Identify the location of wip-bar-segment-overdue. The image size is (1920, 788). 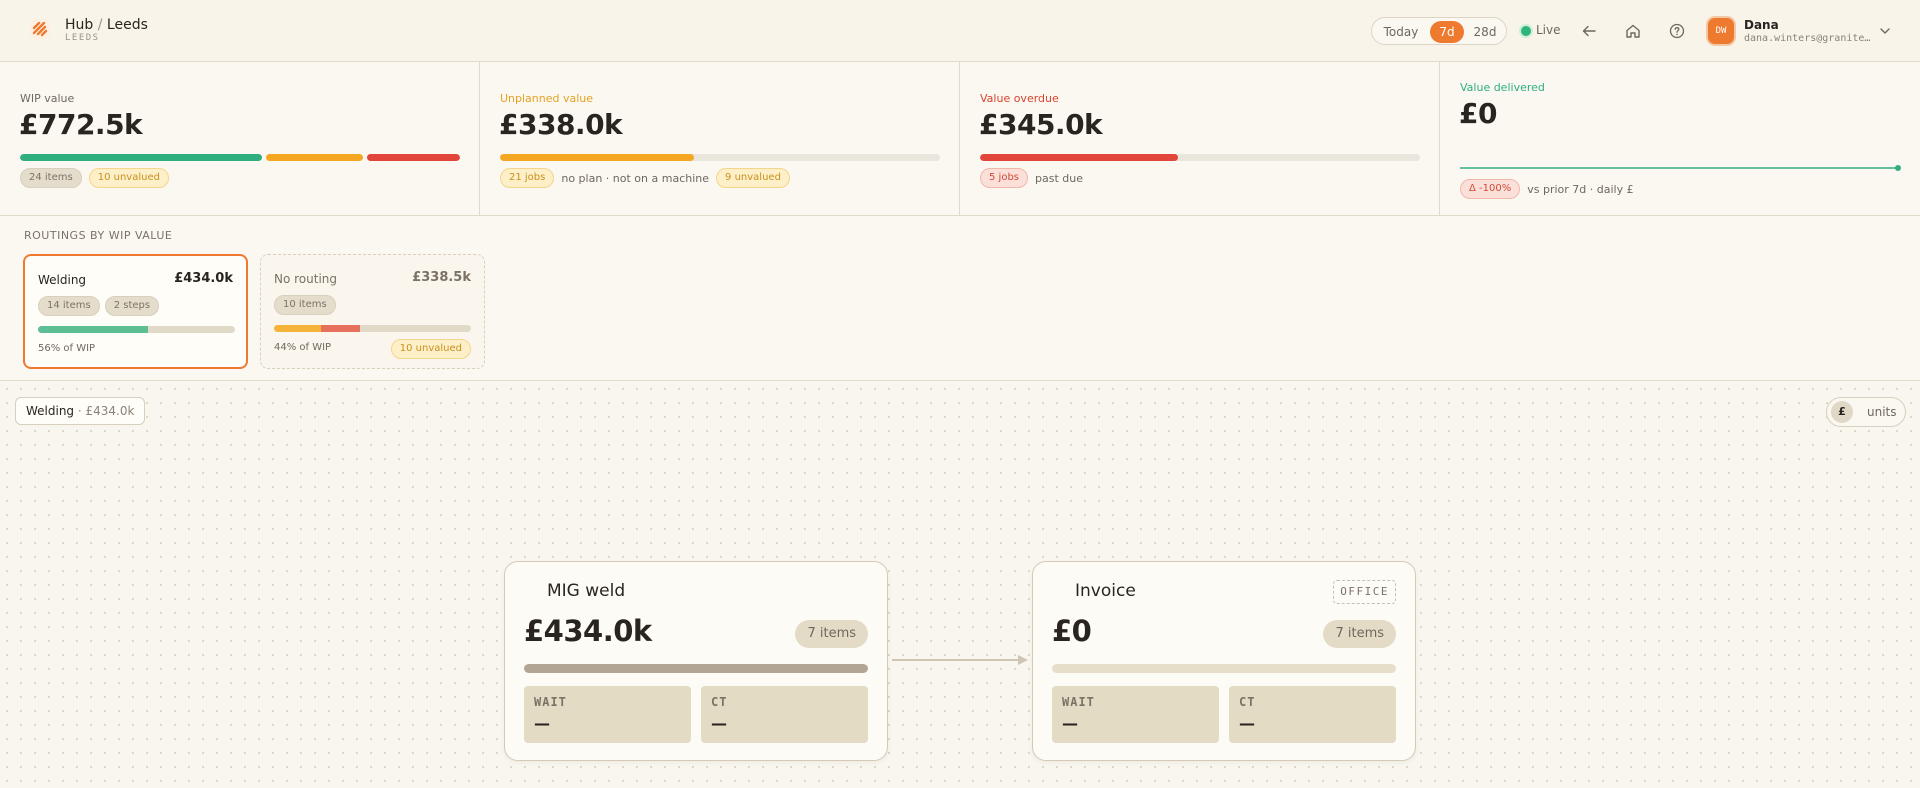
(413, 157).